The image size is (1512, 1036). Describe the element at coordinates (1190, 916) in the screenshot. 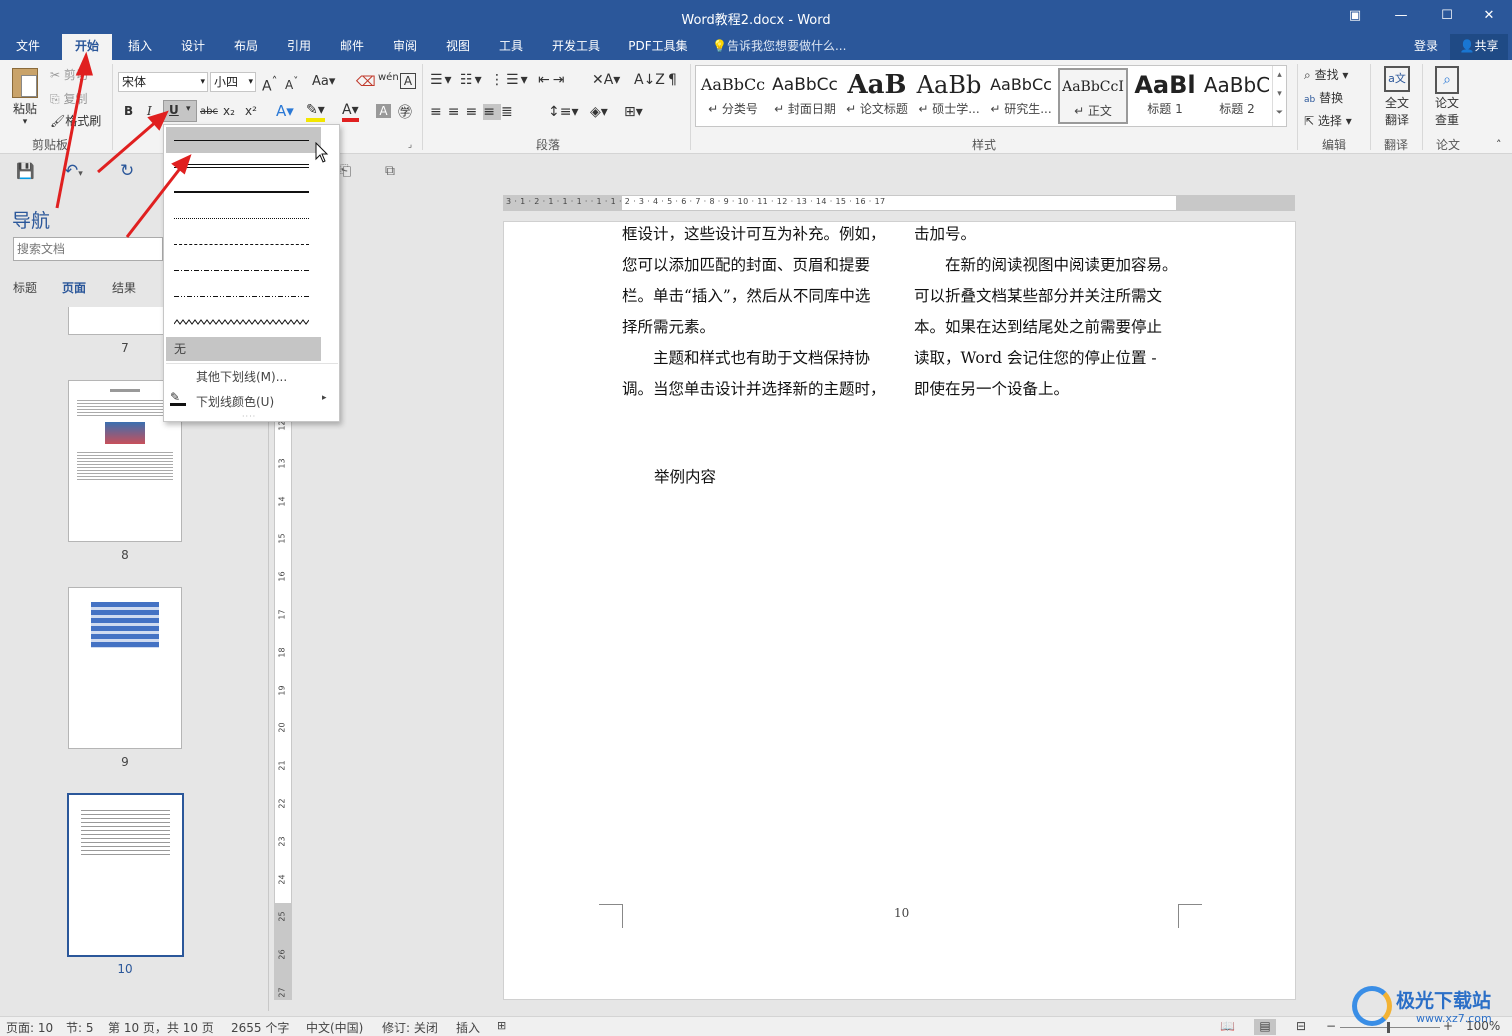

I see `corner-mark` at that location.